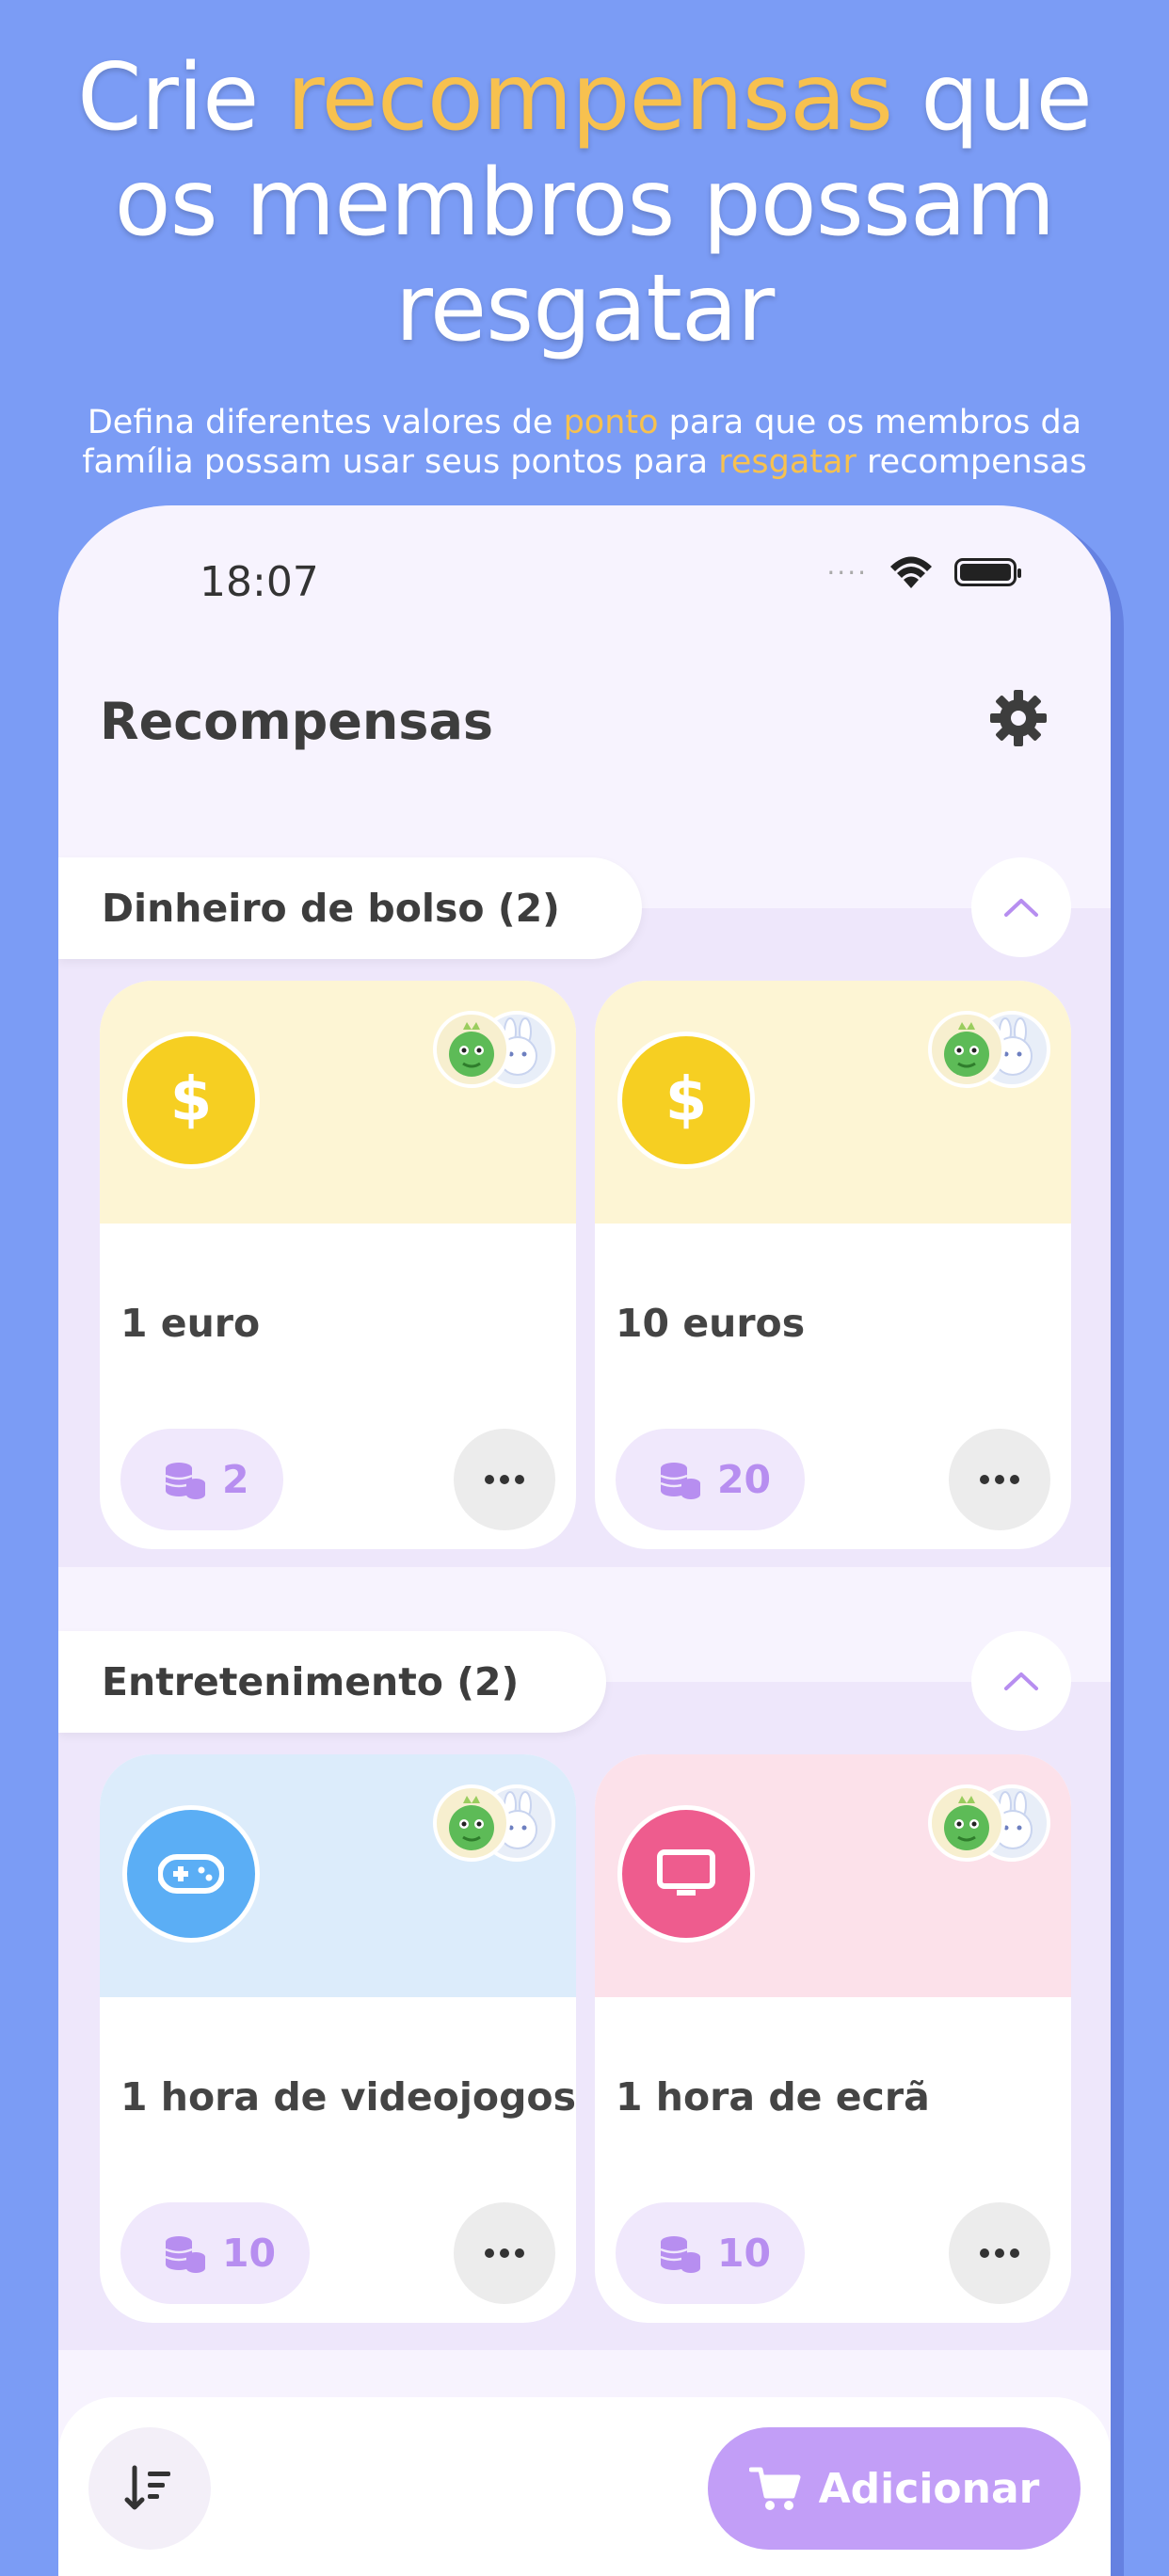 The image size is (1169, 2576). I want to click on points-value: 2, so click(235, 1479).